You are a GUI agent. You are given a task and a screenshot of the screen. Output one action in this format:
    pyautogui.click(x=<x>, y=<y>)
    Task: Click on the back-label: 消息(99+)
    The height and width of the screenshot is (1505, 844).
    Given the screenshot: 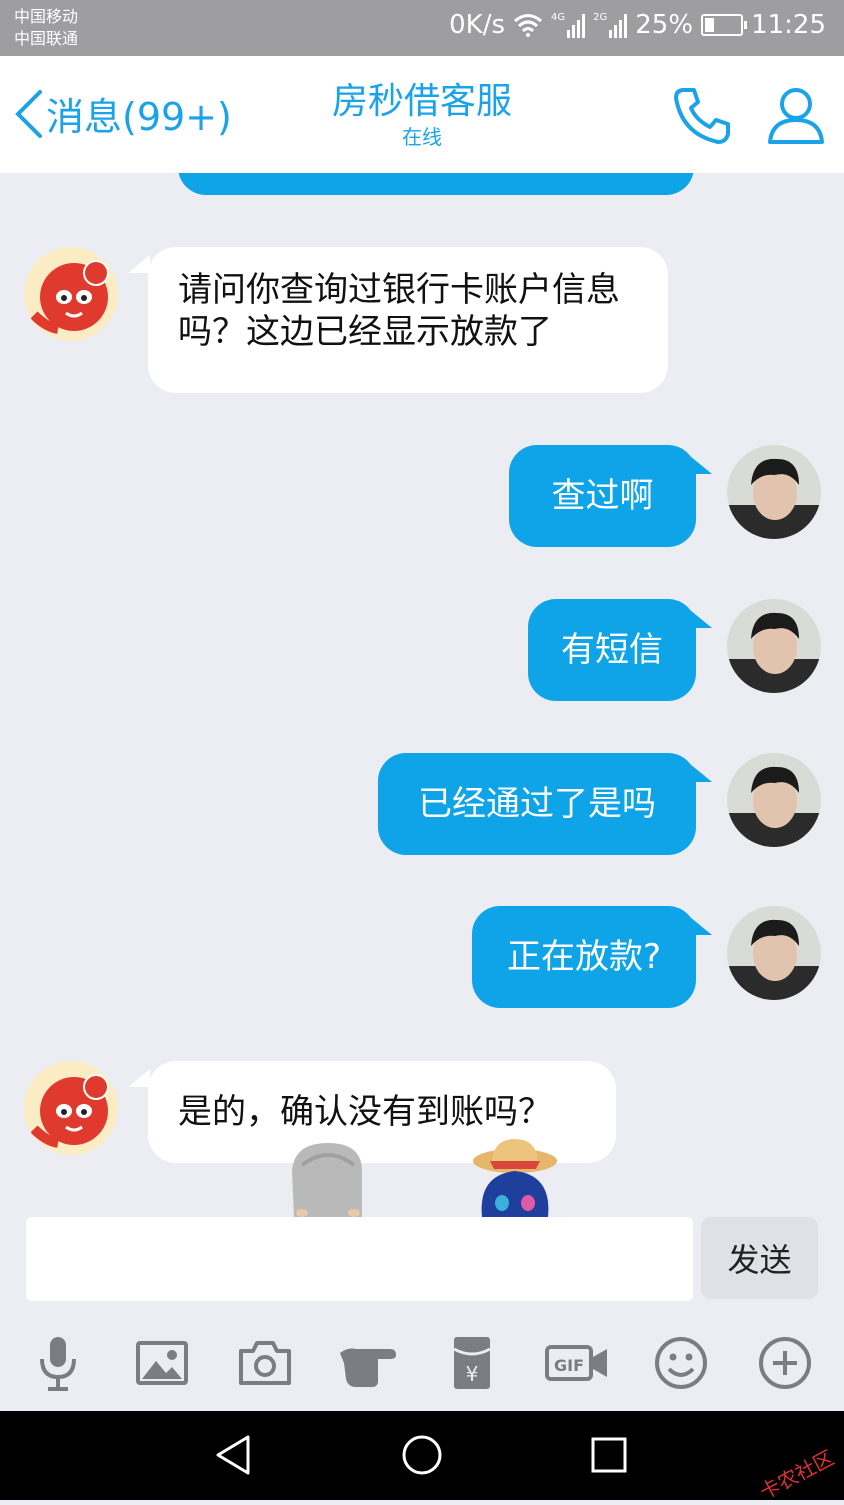 What is the action you would take?
    pyautogui.click(x=139, y=117)
    